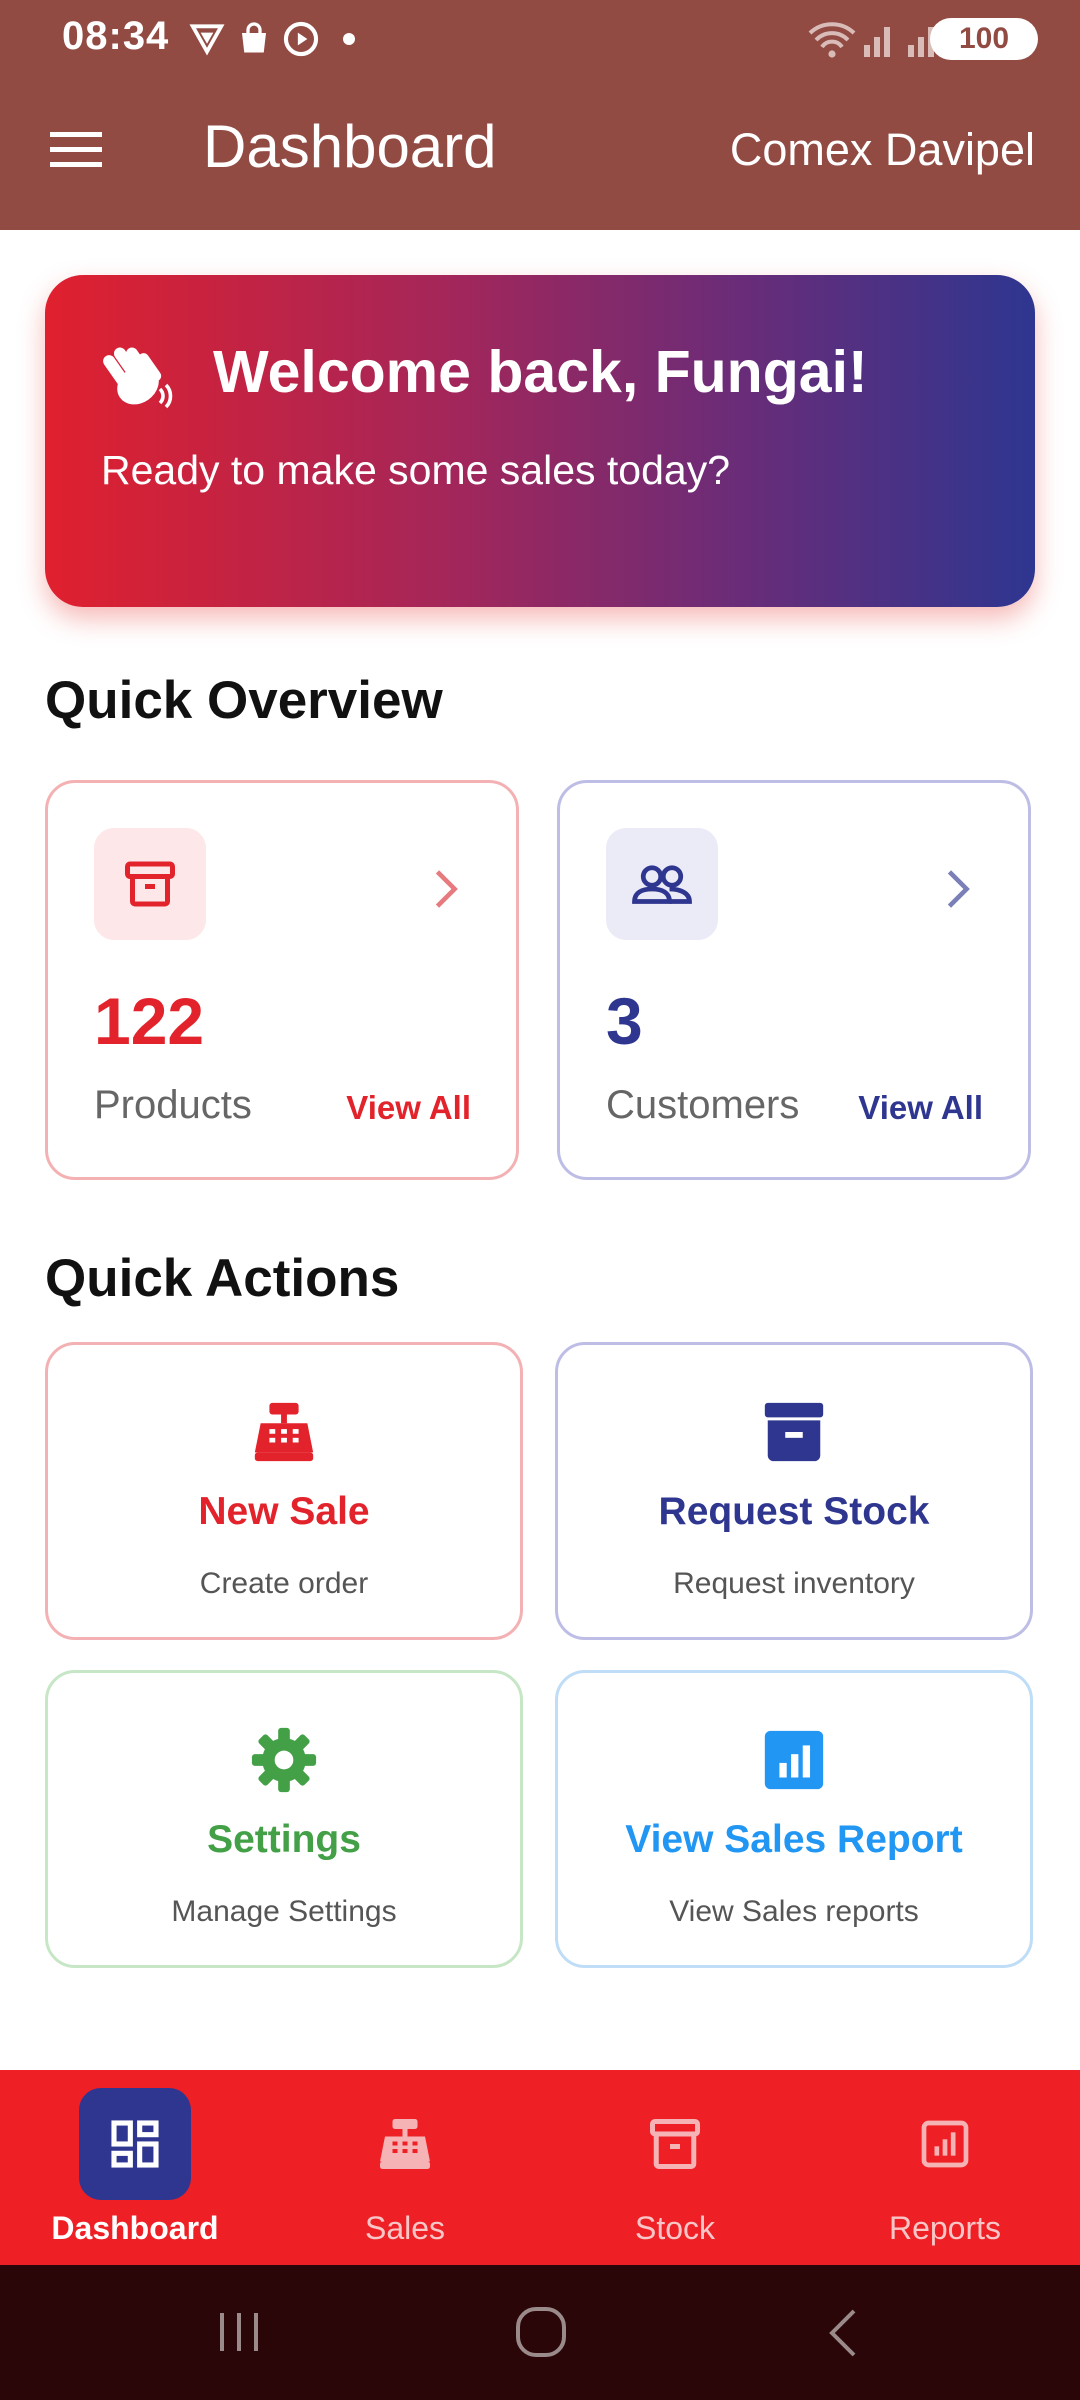  What do you see at coordinates (284, 1839) in the screenshot?
I see `settings-title: Settings` at bounding box center [284, 1839].